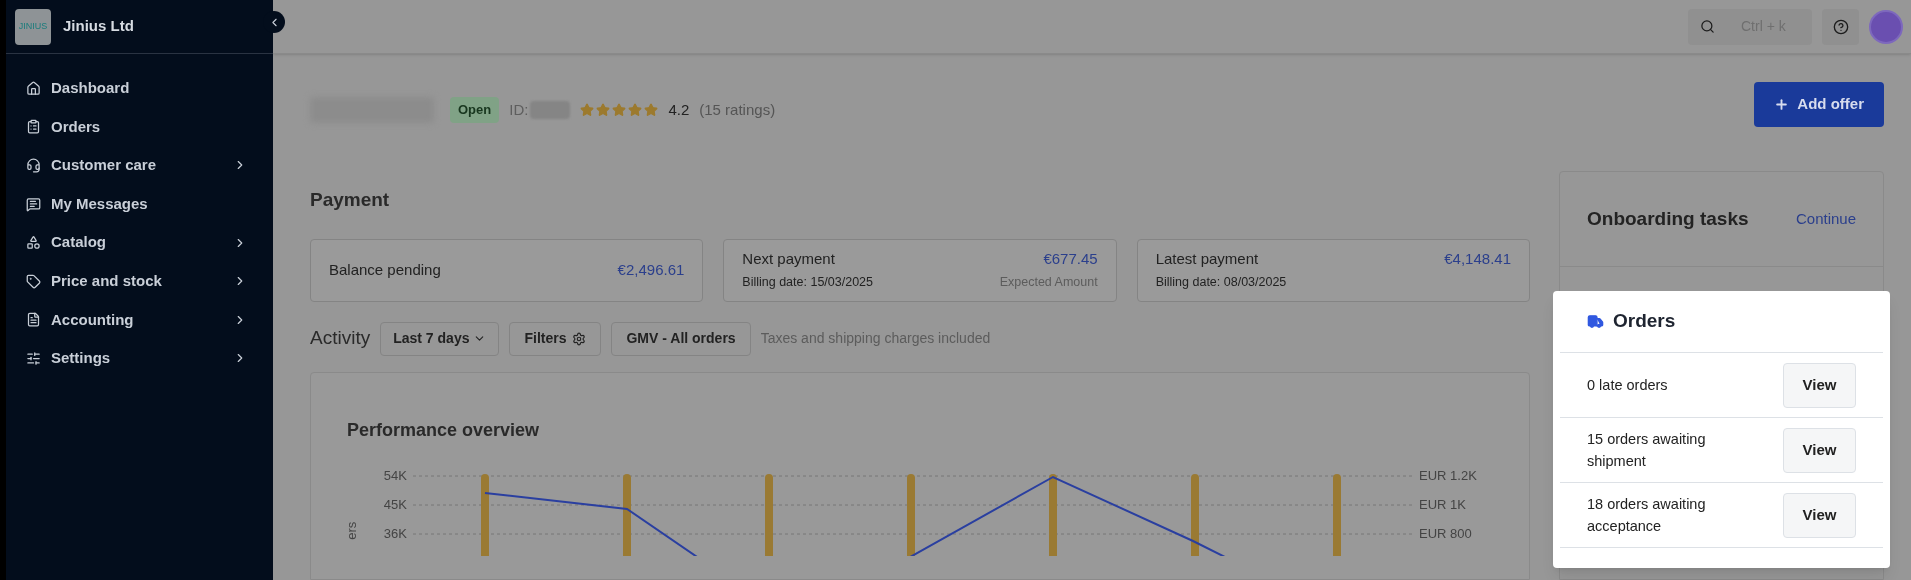  What do you see at coordinates (737, 109) in the screenshot?
I see `ratings-count: (15 ratings)` at bounding box center [737, 109].